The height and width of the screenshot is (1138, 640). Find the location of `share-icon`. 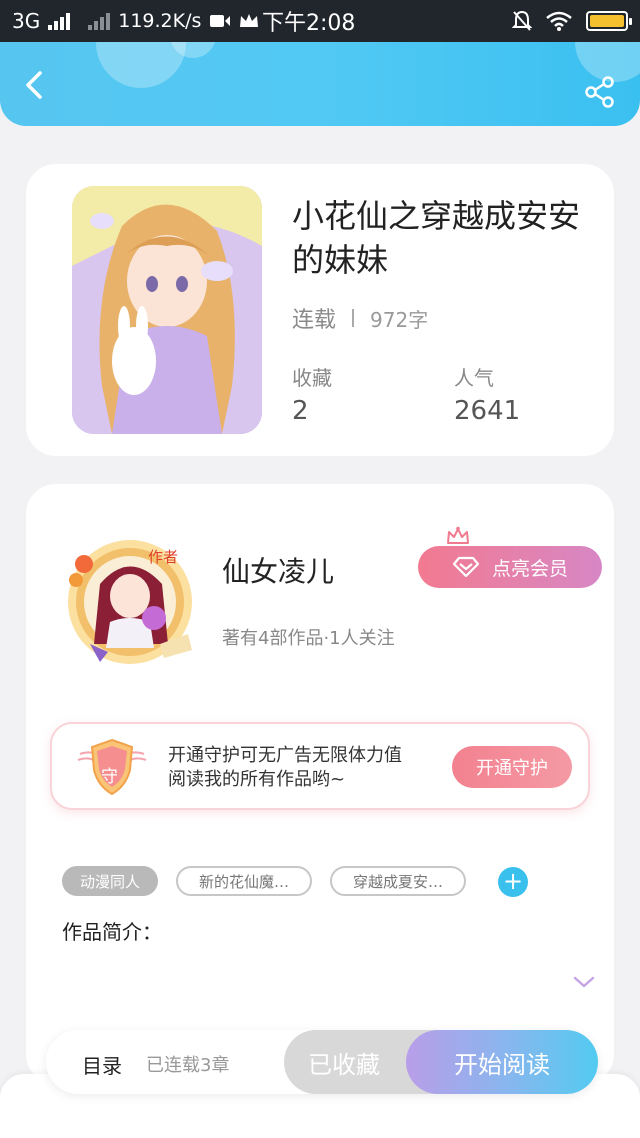

share-icon is located at coordinates (600, 92).